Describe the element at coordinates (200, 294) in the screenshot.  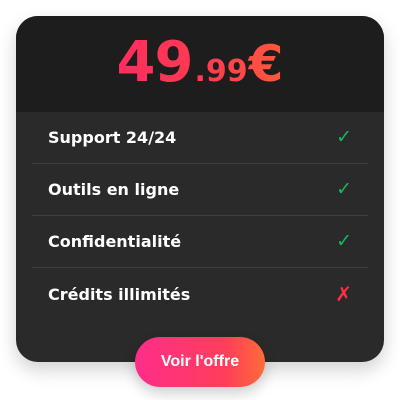
I see `feature-item-unlimited-credits: Crédits illimités ✗` at that location.